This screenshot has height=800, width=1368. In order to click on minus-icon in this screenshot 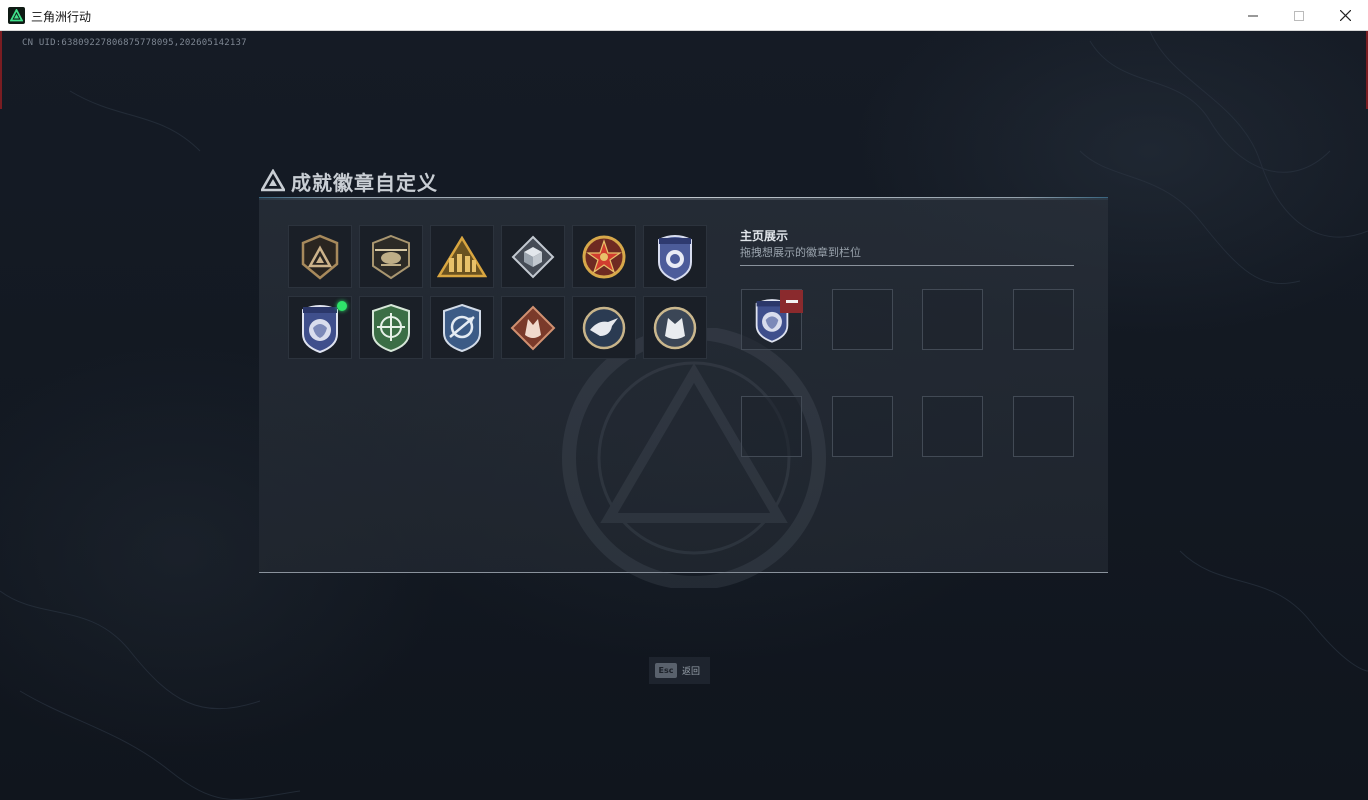, I will do `click(791, 301)`.